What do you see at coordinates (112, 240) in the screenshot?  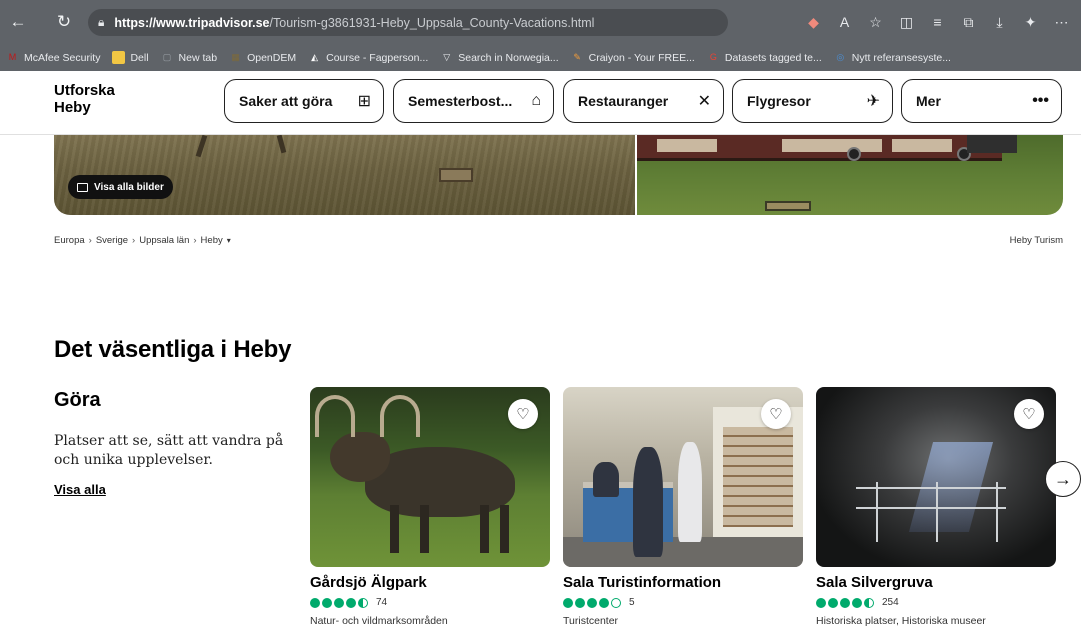 I see `breadcrumb-sweden: Sverige` at bounding box center [112, 240].